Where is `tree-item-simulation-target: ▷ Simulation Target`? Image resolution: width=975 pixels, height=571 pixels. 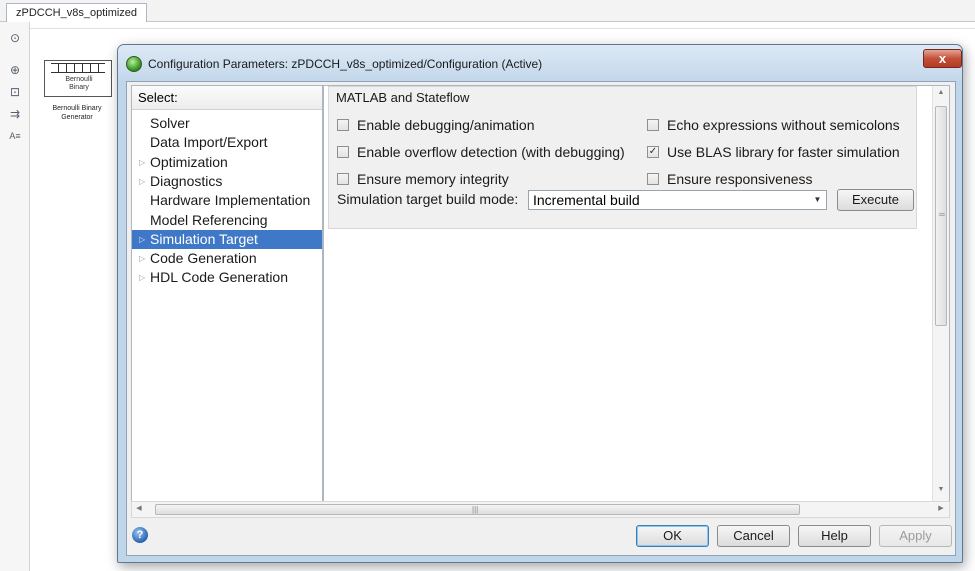
tree-item-simulation-target: ▷ Simulation Target is located at coordinates (227, 239).